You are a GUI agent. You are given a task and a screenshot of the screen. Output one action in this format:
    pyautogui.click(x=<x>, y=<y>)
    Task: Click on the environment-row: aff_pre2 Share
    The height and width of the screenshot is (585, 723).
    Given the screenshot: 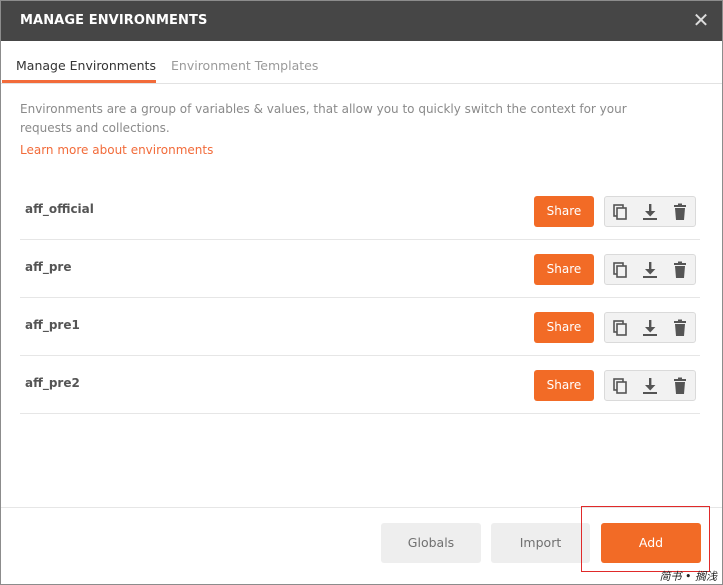 What is the action you would take?
    pyautogui.click(x=360, y=385)
    